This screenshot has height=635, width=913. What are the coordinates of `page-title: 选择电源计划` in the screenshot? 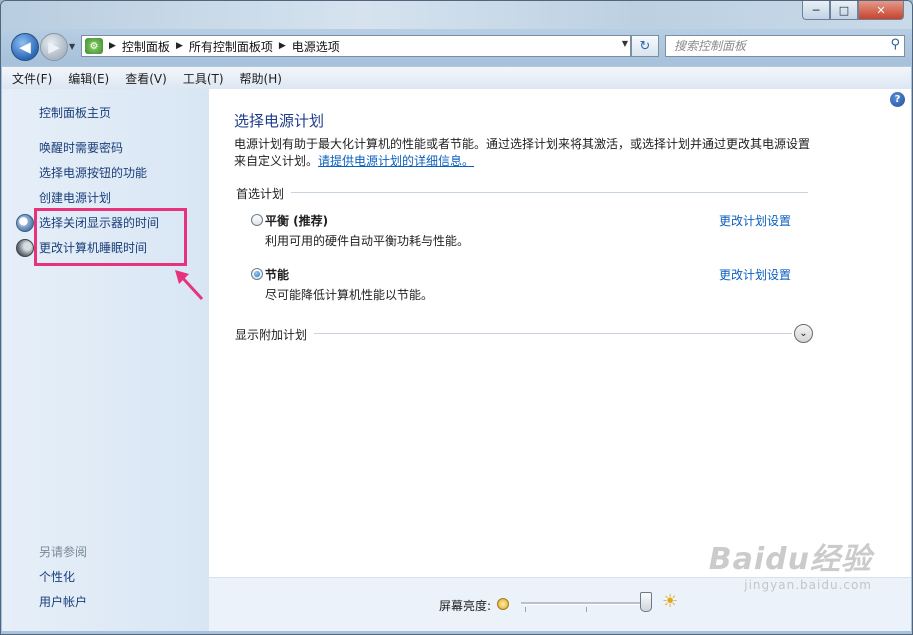 It's located at (279, 121).